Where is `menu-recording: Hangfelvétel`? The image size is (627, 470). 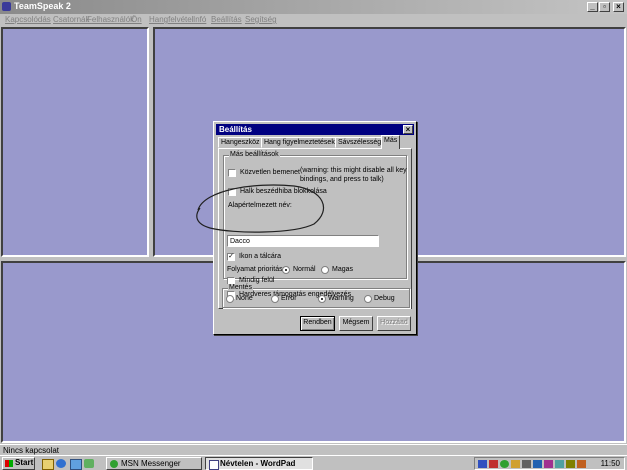
menu-recording: Hangfelvétel is located at coordinates (171, 19).